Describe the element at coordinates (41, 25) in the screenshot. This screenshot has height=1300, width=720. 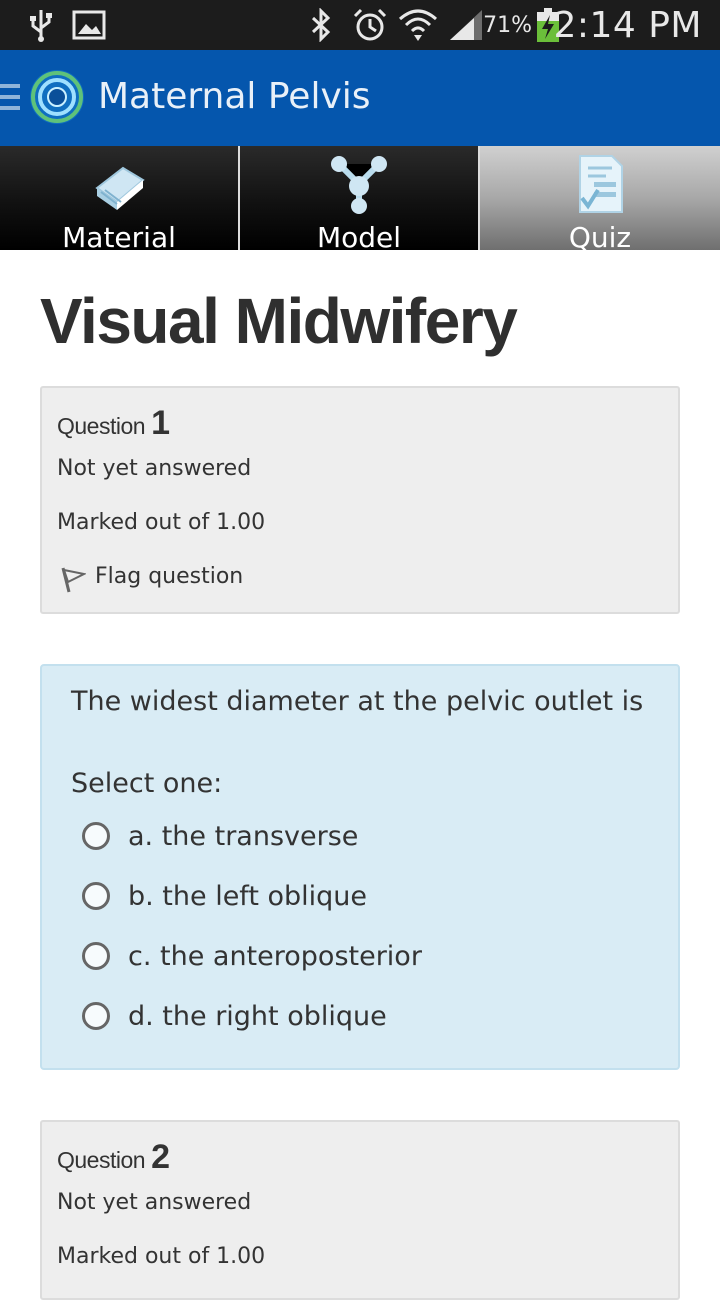
I see `usb-icon` at that location.